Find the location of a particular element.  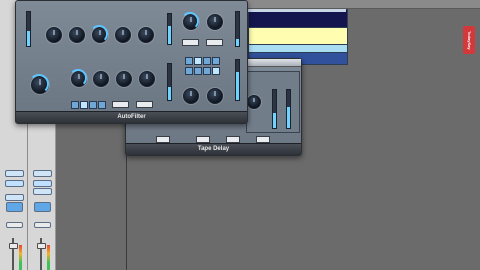

plugin-title: AutoFilter is located at coordinates (131, 117).